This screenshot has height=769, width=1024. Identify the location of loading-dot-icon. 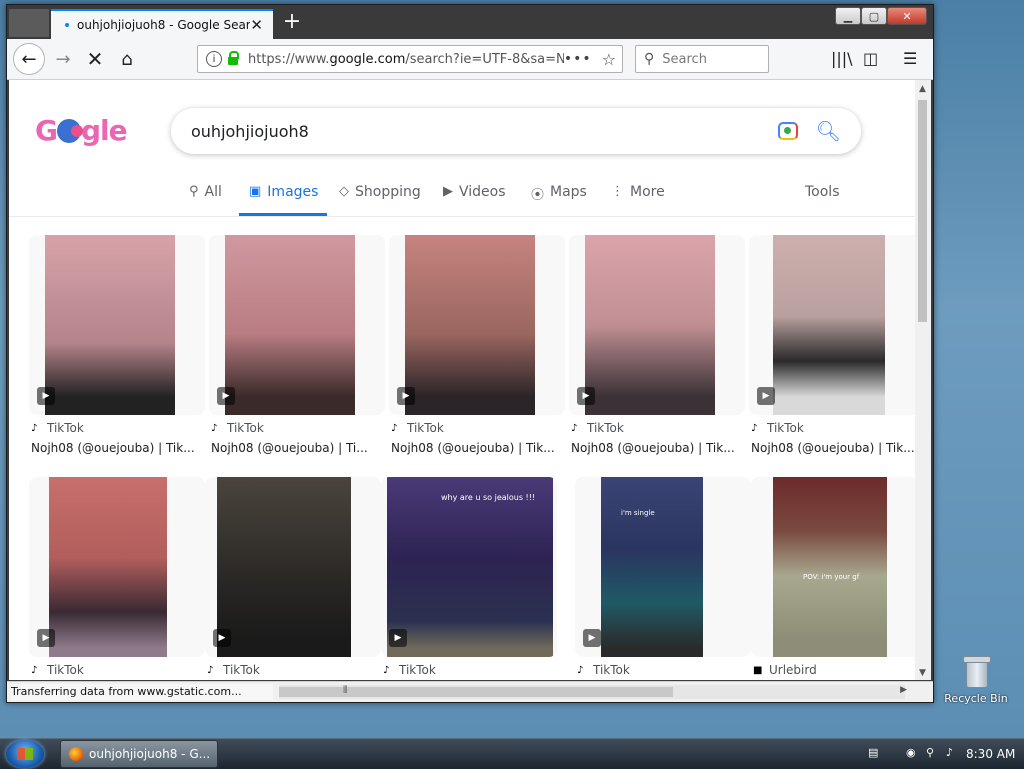
(67, 25).